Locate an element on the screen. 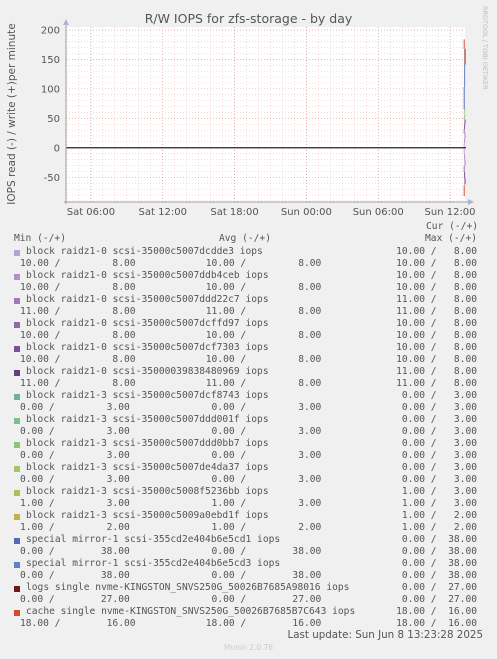  legend-min-value: 1.00 / 2.00 is located at coordinates (75, 527).